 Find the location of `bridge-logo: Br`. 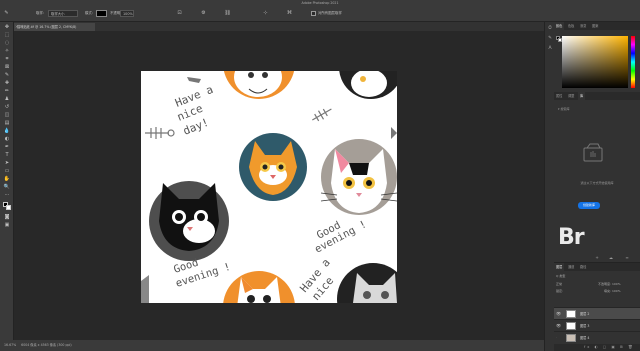

bridge-logo: Br is located at coordinates (571, 237).